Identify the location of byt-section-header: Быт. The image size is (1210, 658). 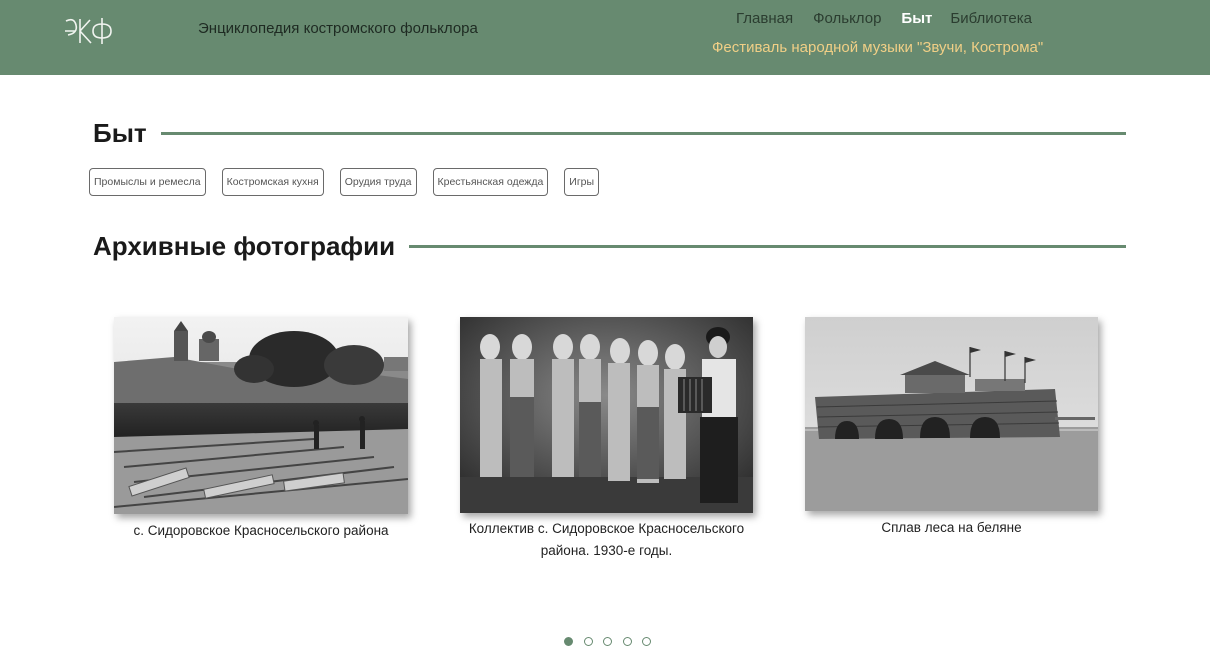
(609, 133).